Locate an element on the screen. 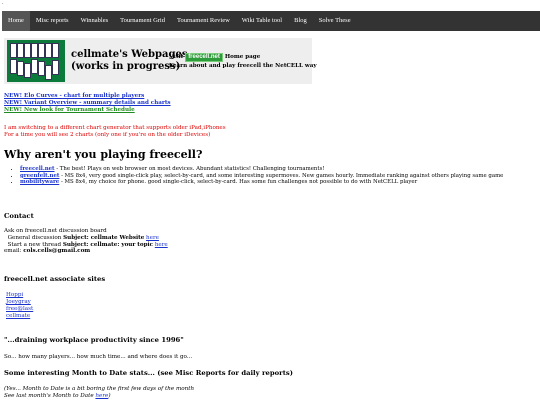 Image resolution: width=540 pixels, height=405 pixels. mobilityware-link: mobilityware is located at coordinates (39, 182).